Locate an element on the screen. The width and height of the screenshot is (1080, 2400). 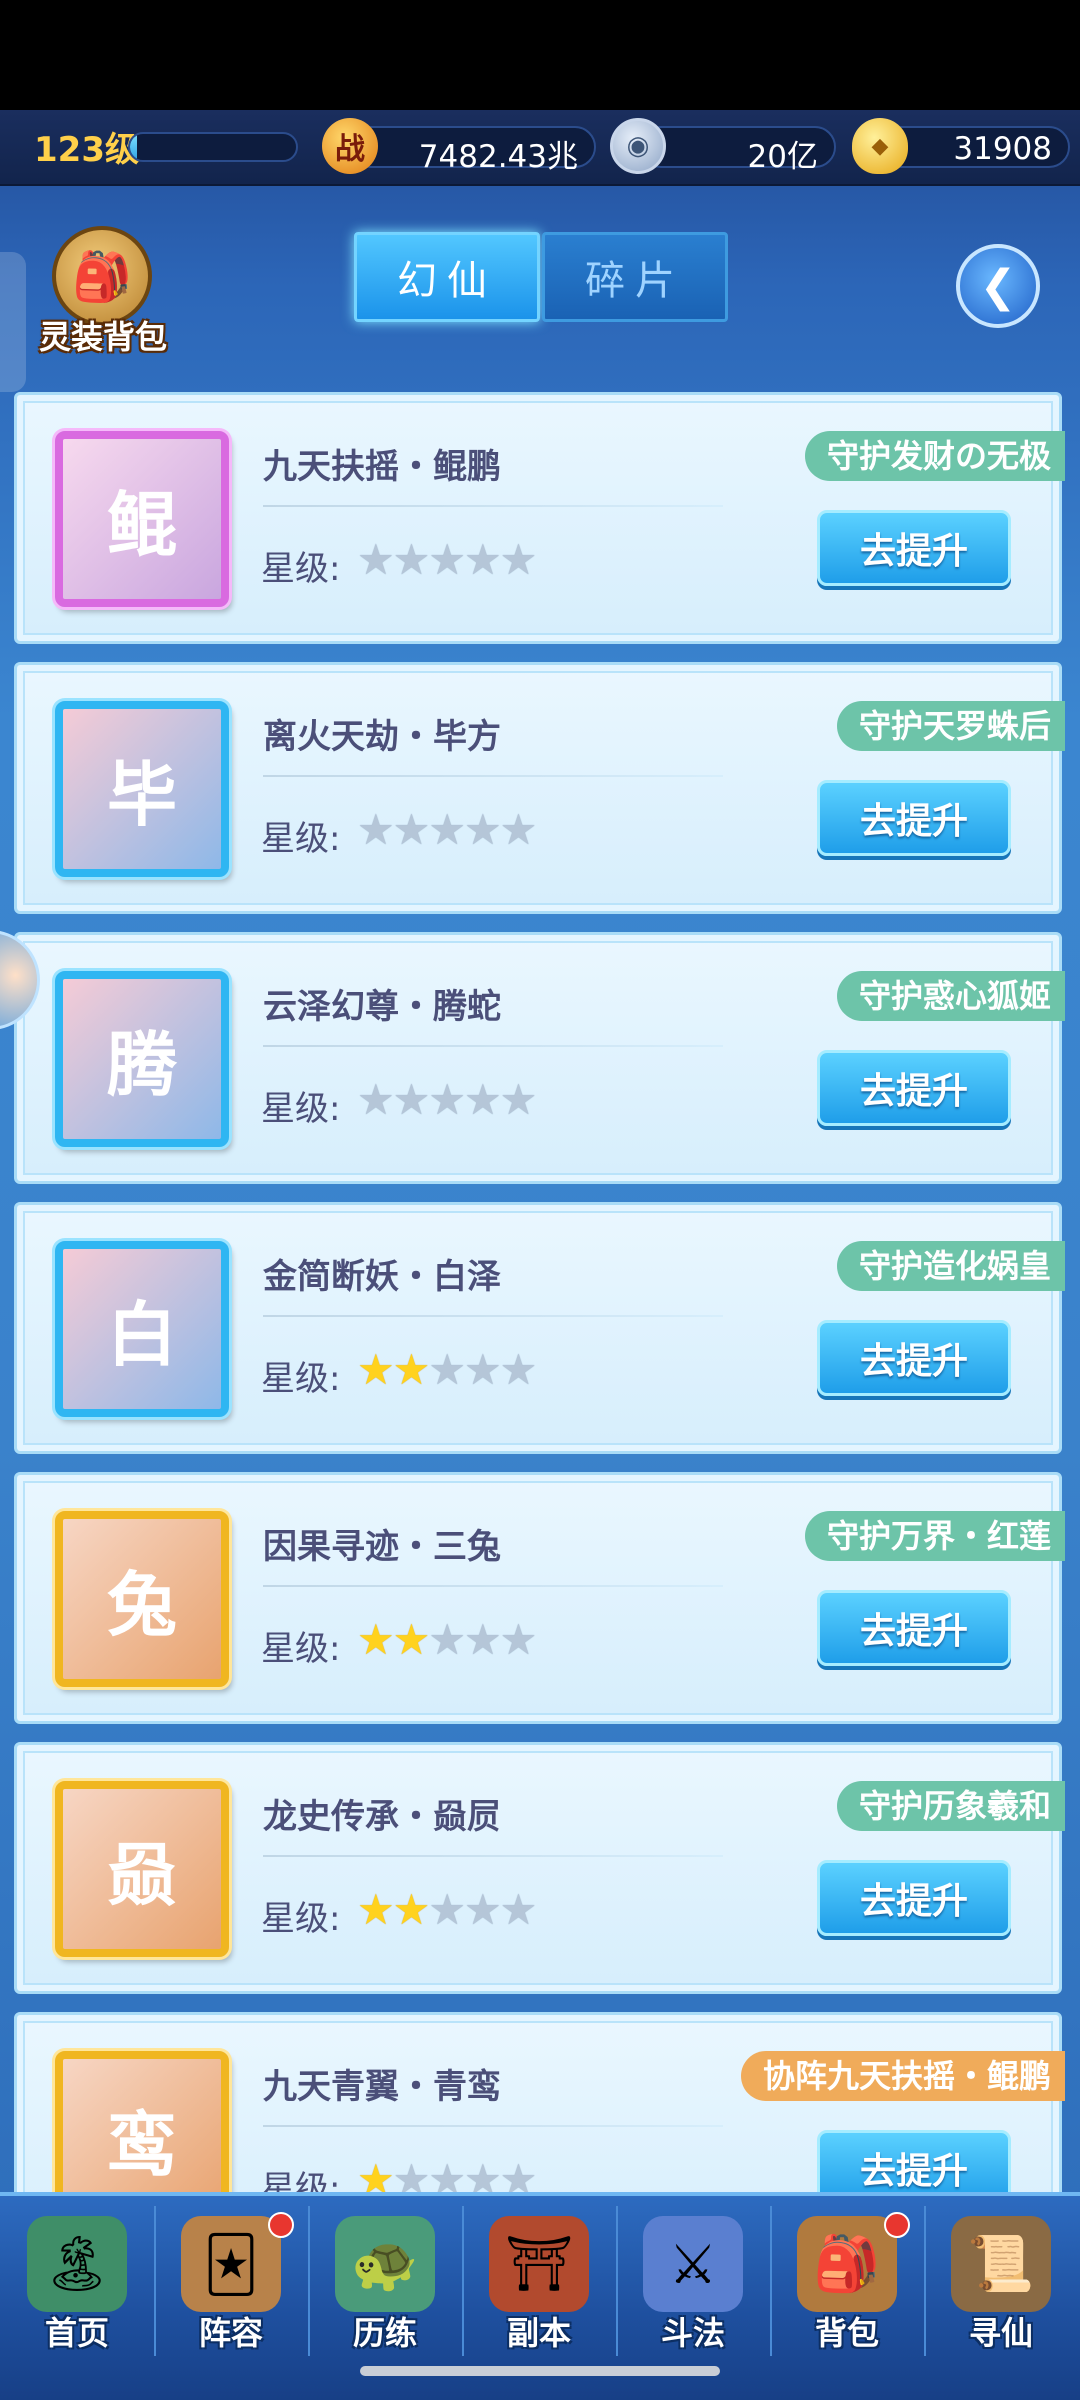
spirit-name: 九天扶摇・鲲鹏 is located at coordinates (382, 467).